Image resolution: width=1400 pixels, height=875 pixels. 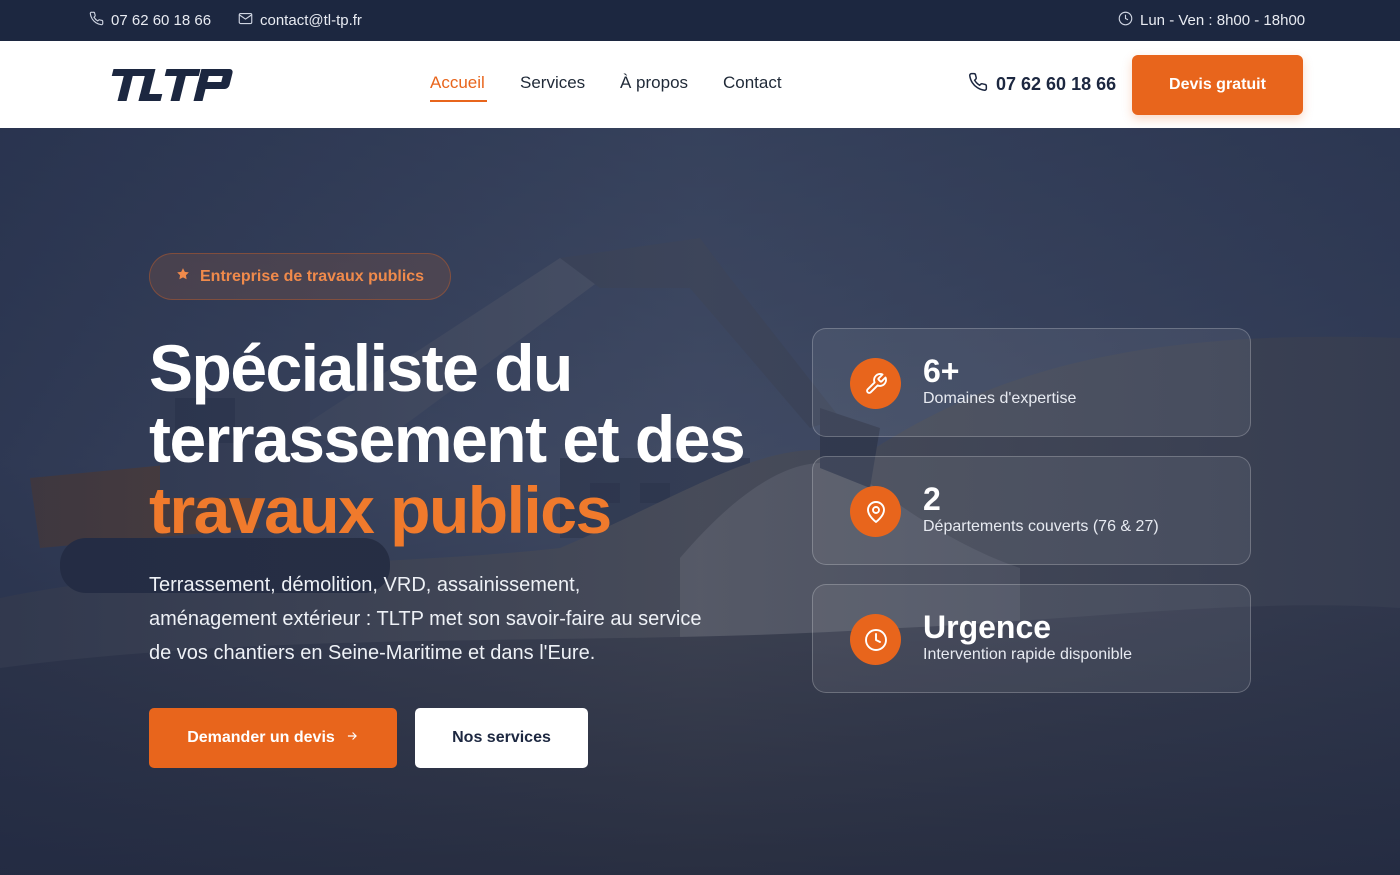 I want to click on arrow-right-icon, so click(x=352, y=738).